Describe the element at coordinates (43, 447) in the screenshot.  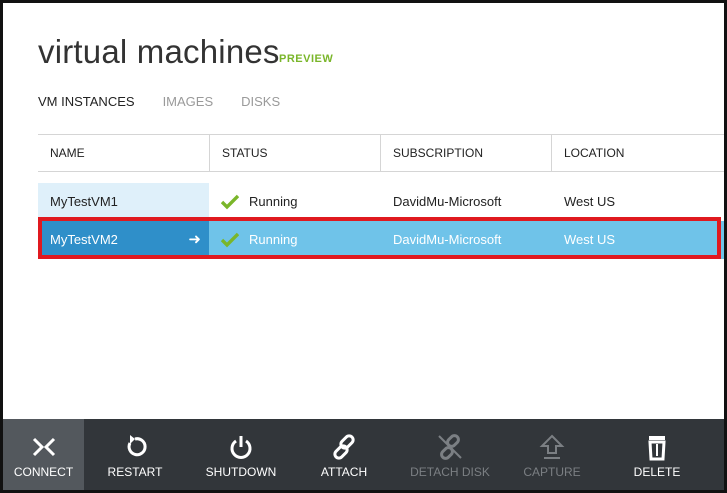
I see `connect-icon` at that location.